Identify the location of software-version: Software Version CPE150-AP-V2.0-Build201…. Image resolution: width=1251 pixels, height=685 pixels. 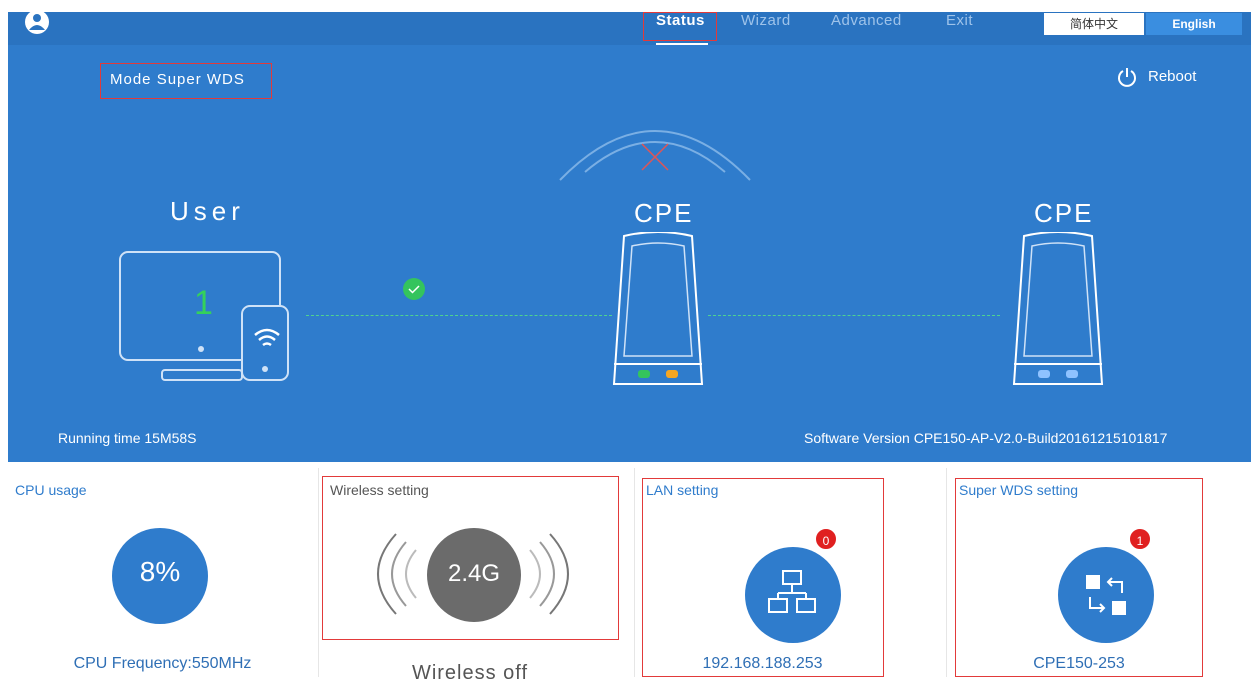
(986, 438).